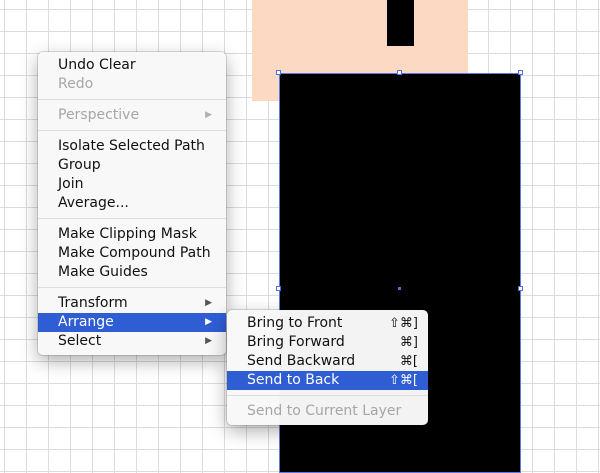 Image resolution: width=600 pixels, height=473 pixels. I want to click on selection-handle-top-left, so click(278, 72).